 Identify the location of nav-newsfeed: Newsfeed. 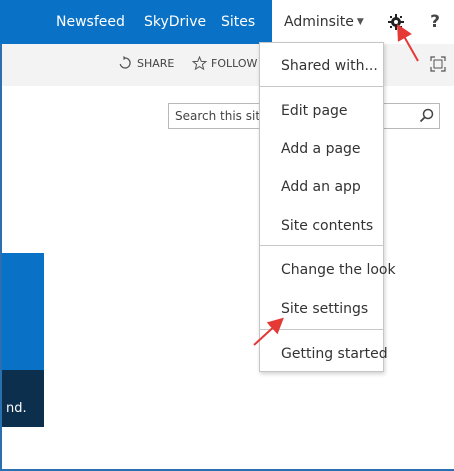
(90, 22).